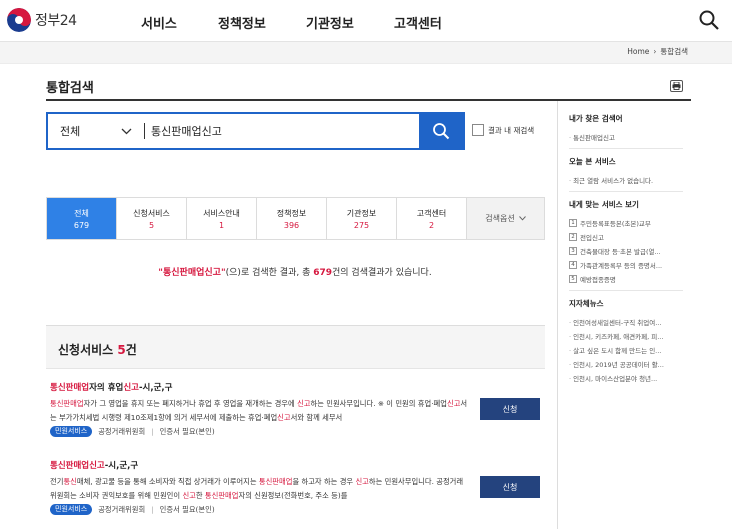 The height and width of the screenshot is (529, 732). What do you see at coordinates (573, 251) in the screenshot?
I see `rank-badge: 3` at bounding box center [573, 251].